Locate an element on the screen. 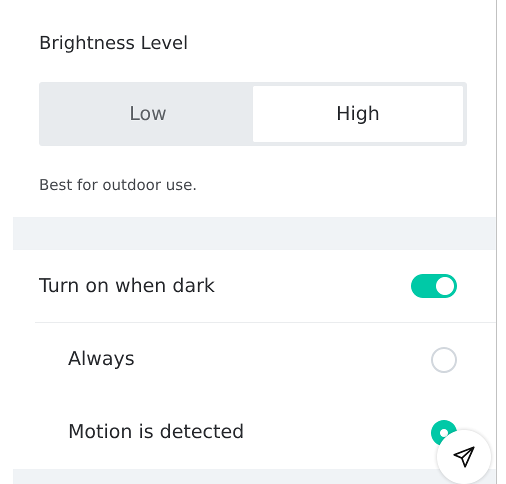  description-text: Best for outdoor use. is located at coordinates (118, 185).